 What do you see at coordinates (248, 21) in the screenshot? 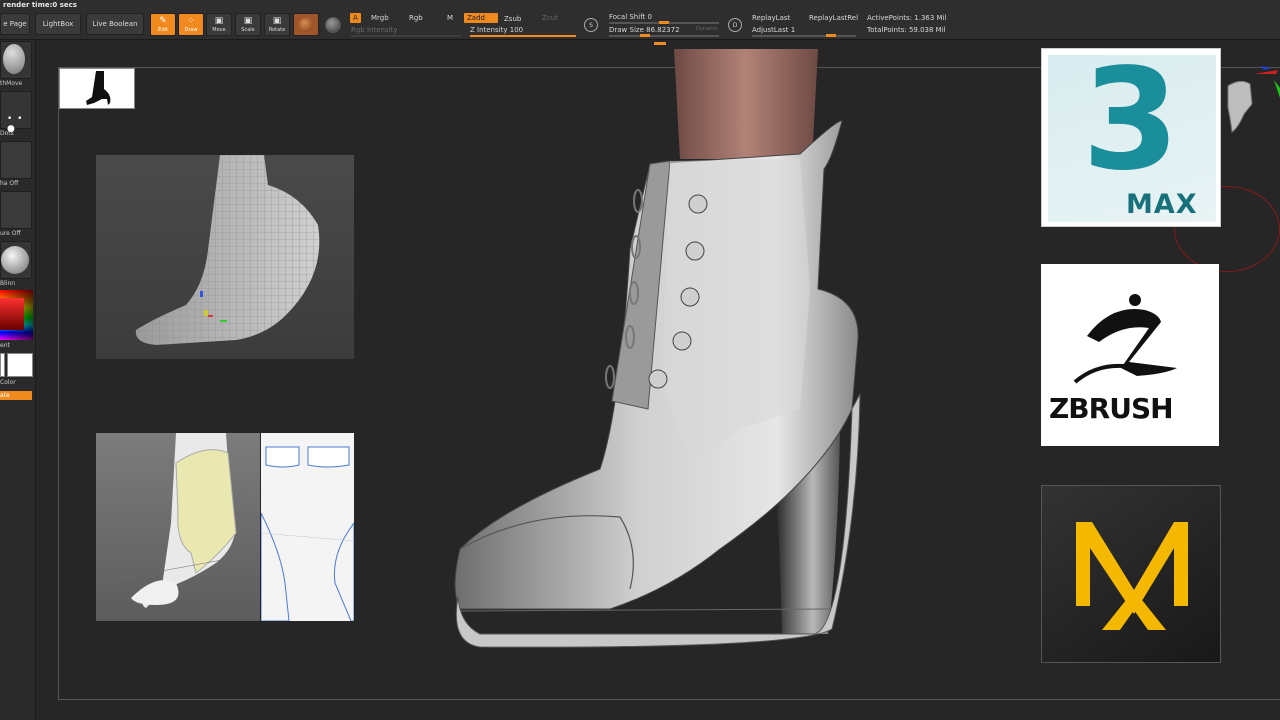
I see `scale-icon: ▣` at bounding box center [248, 21].